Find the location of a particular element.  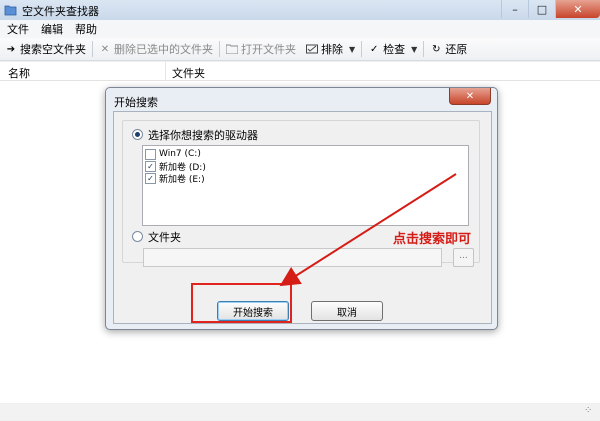

drive-checkbox-e: ✓ is located at coordinates (150, 178).